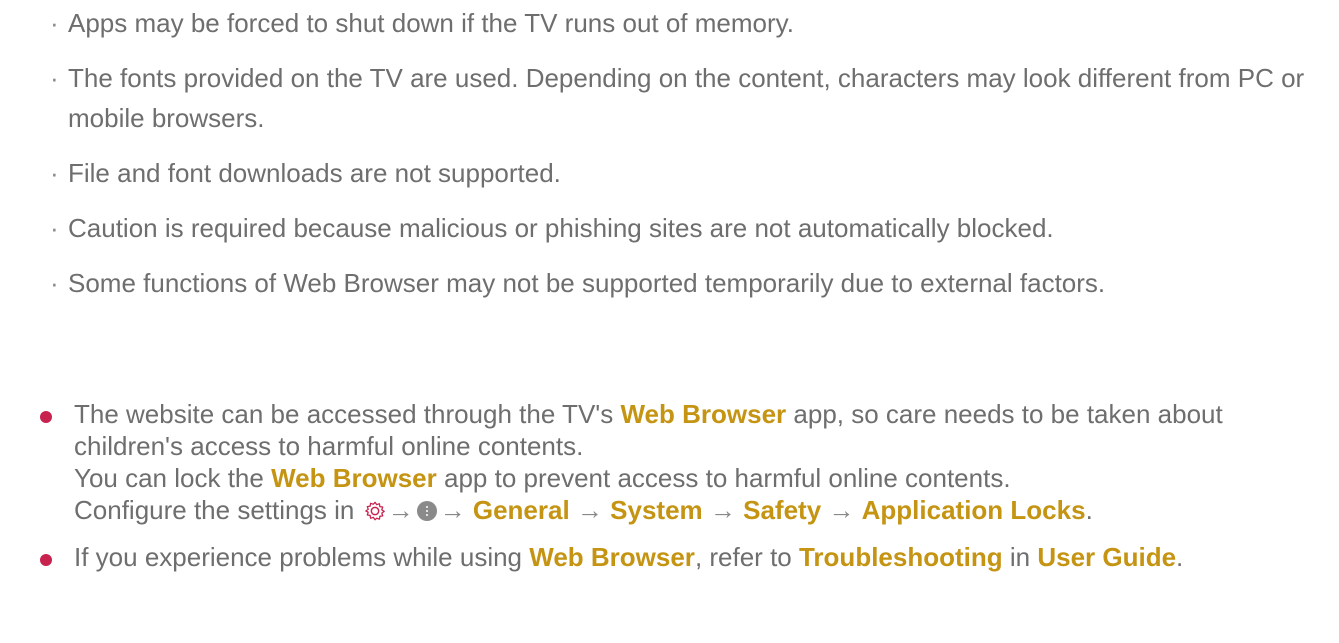 Image resolution: width=1339 pixels, height=643 pixels. Describe the element at coordinates (656, 510) in the screenshot. I see `path-system: System` at that location.